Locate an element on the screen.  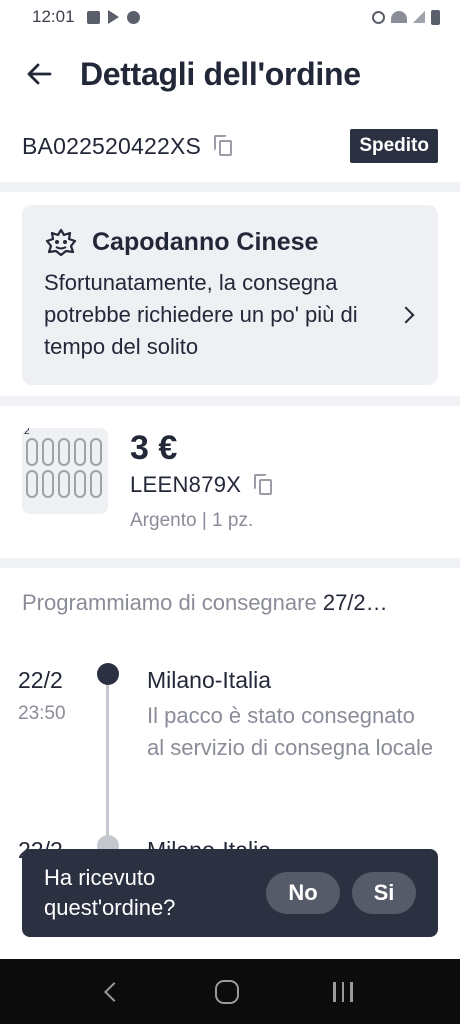
copy-order-id-button is located at coordinates (224, 146).